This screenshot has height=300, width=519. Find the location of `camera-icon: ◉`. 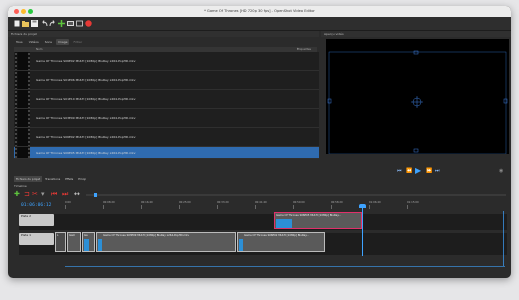

camera-icon: ◉ is located at coordinates (501, 171).